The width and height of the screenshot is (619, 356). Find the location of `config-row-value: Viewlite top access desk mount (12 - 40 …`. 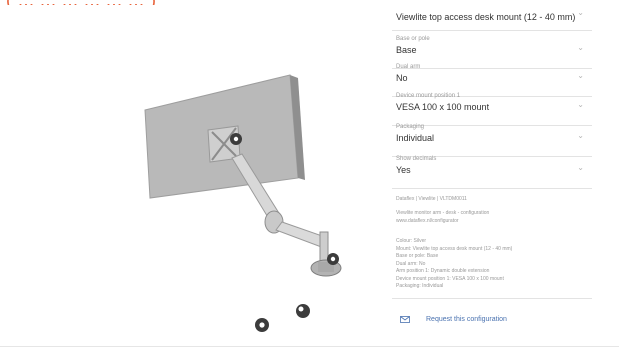

config-row-value: Viewlite top access desk mount (12 - 40 … is located at coordinates (486, 17).